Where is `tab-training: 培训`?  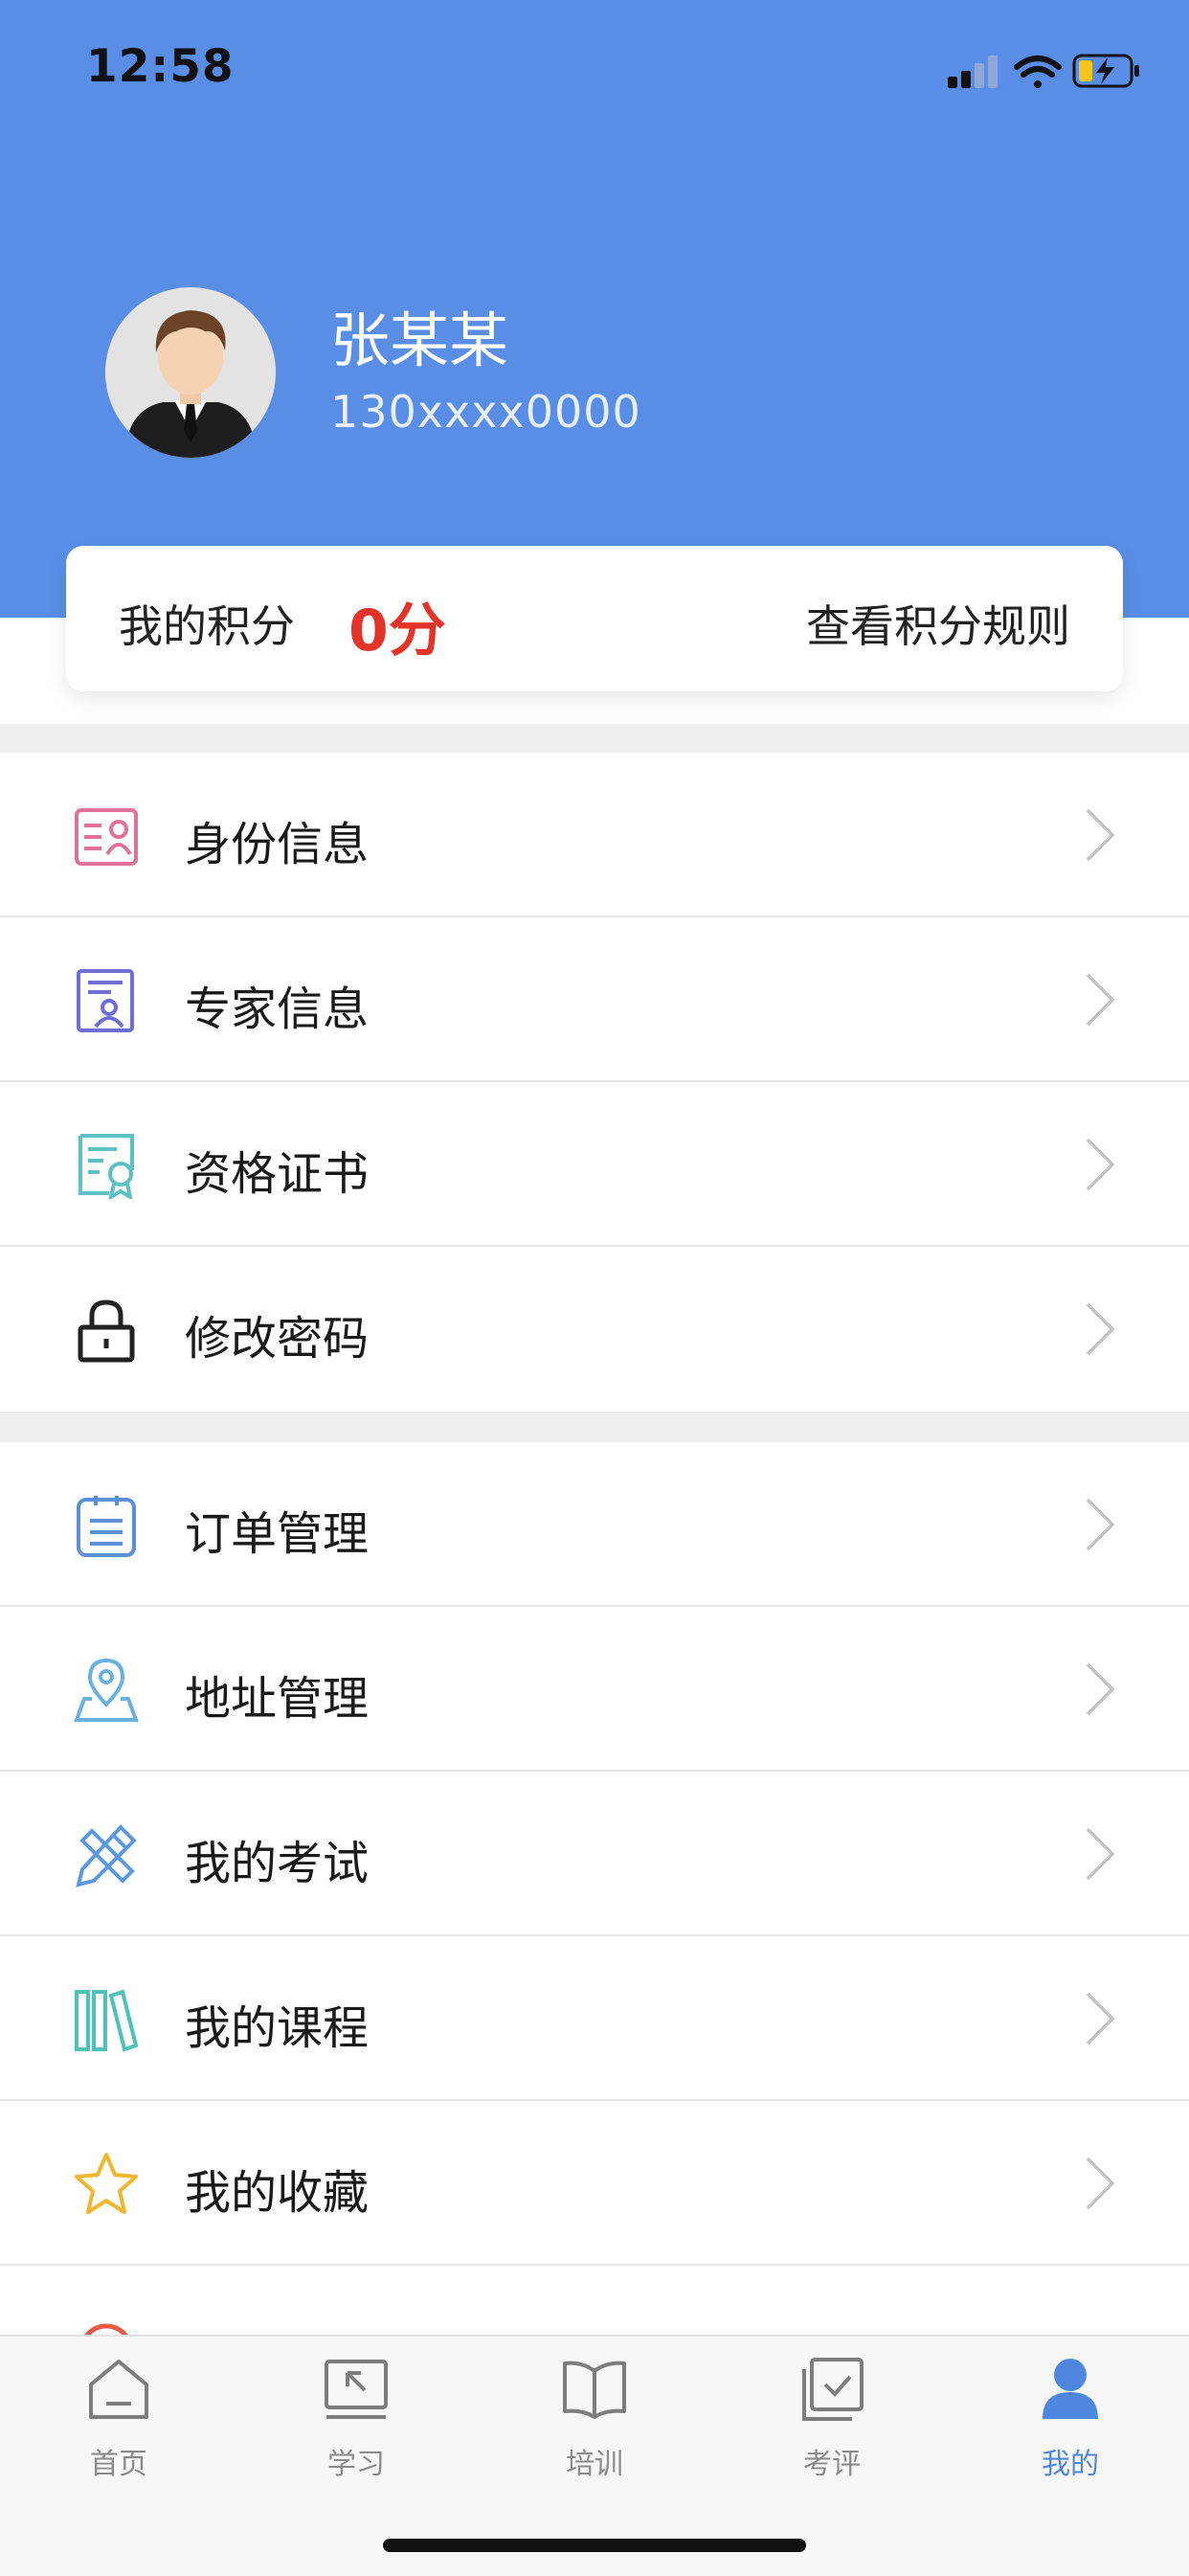
tab-training: 培训 is located at coordinates (594, 2423).